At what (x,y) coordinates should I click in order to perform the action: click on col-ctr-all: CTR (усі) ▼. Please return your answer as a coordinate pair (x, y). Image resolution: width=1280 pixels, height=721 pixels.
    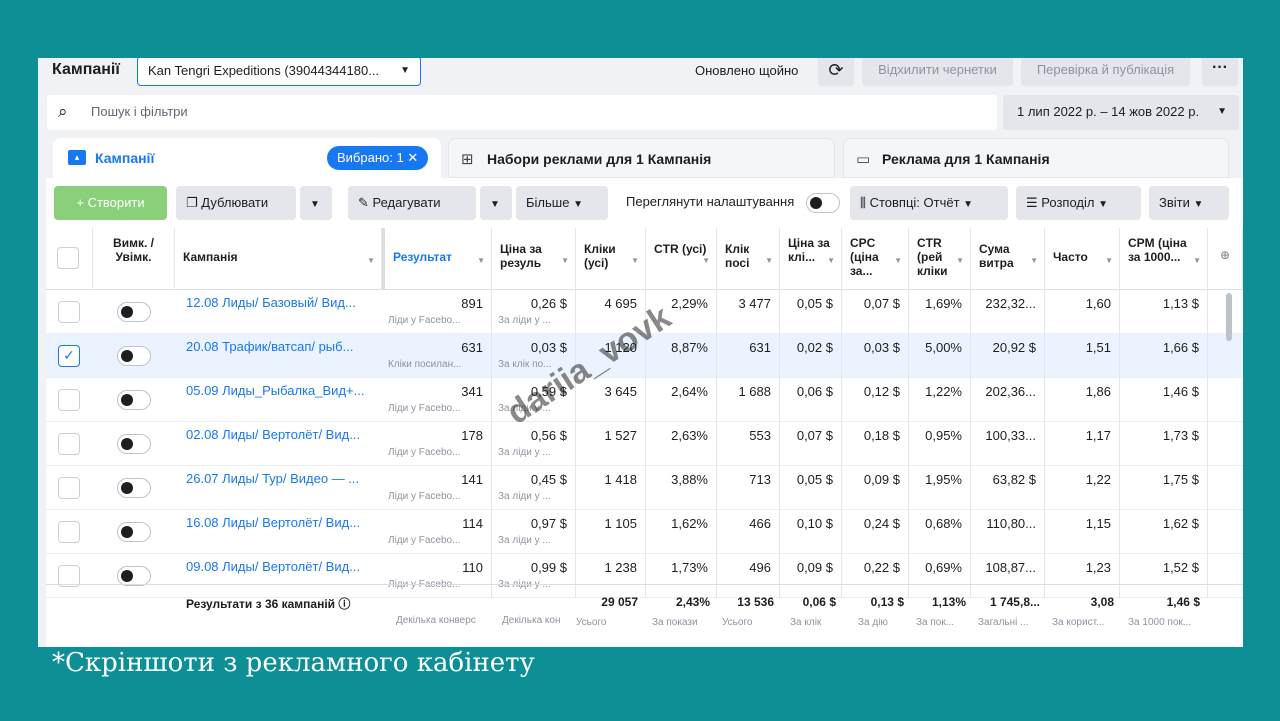
    Looking at the image, I should click on (681, 259).